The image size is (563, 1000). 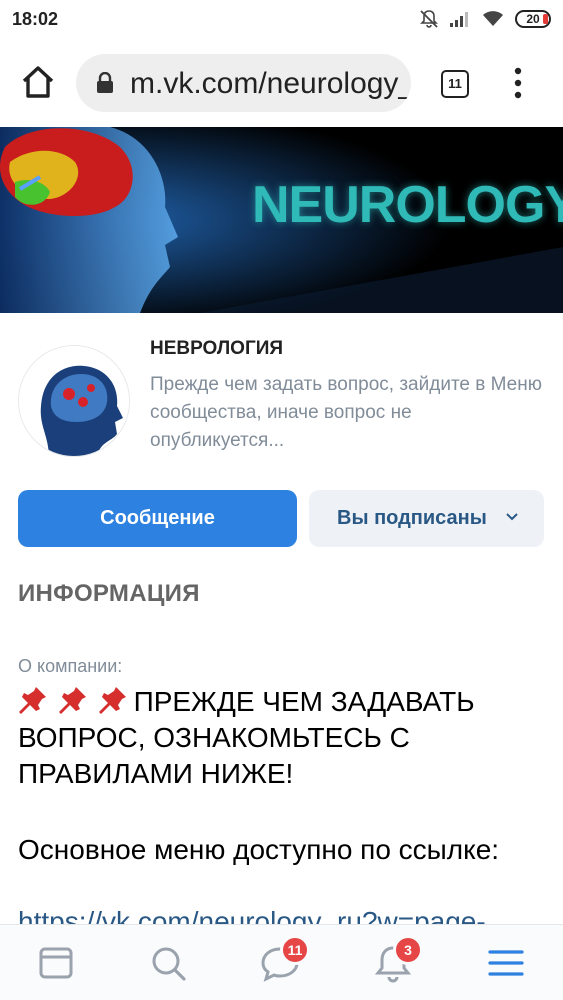 I want to click on nav-messages: 11, so click(x=284, y=960).